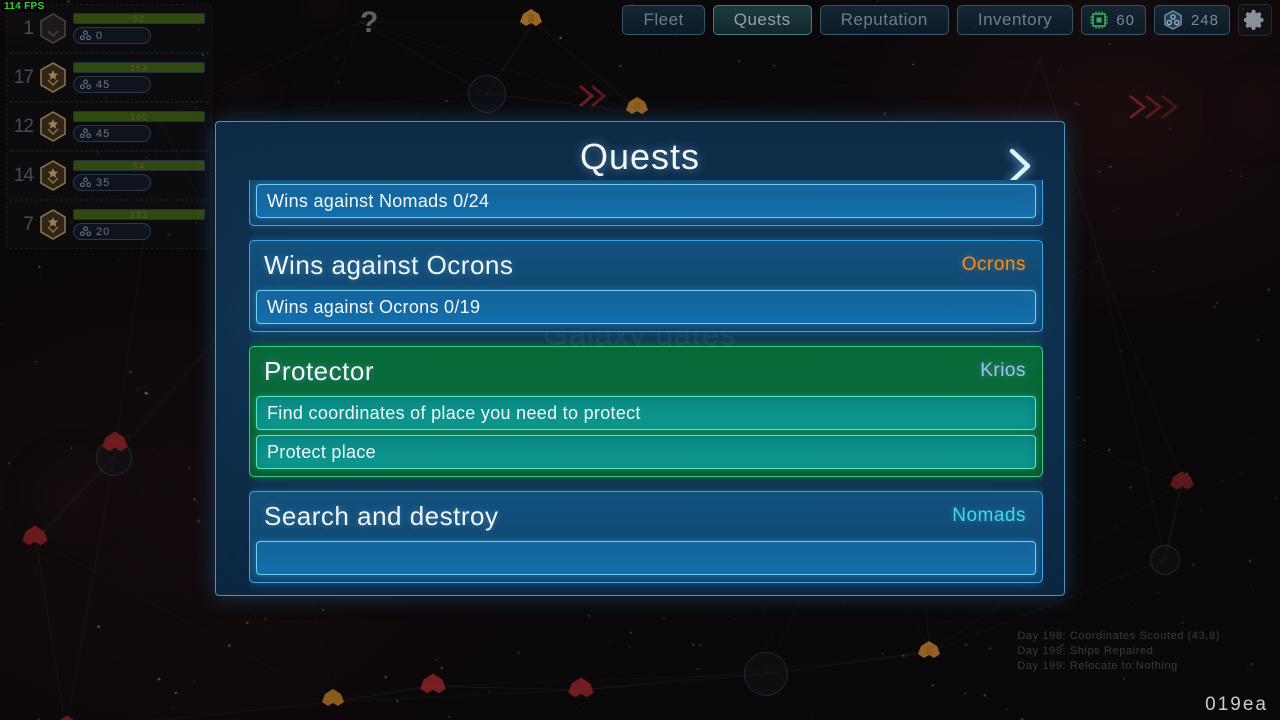 Image resolution: width=1280 pixels, height=720 pixels. Describe the element at coordinates (1236, 704) in the screenshot. I see `version-label: 019ea` at that location.